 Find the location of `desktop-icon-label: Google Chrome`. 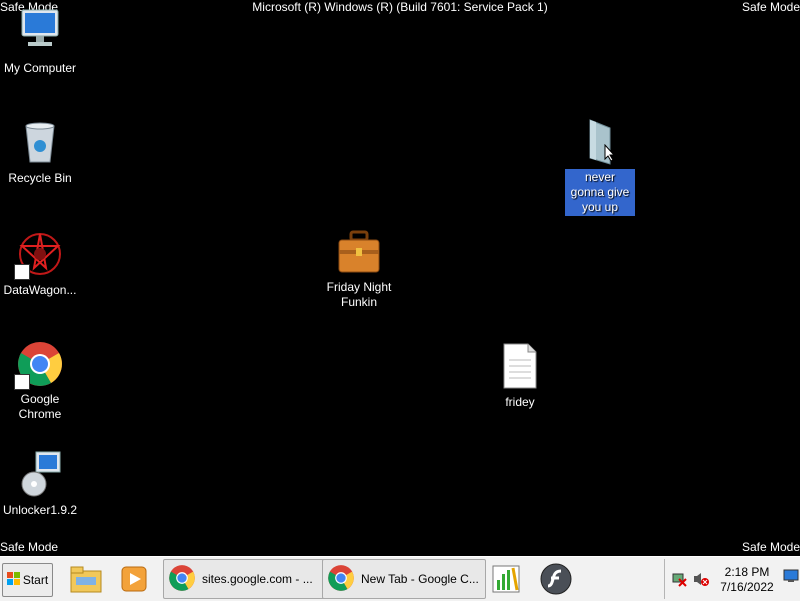

desktop-icon-label: Google Chrome is located at coordinates (40, 406).